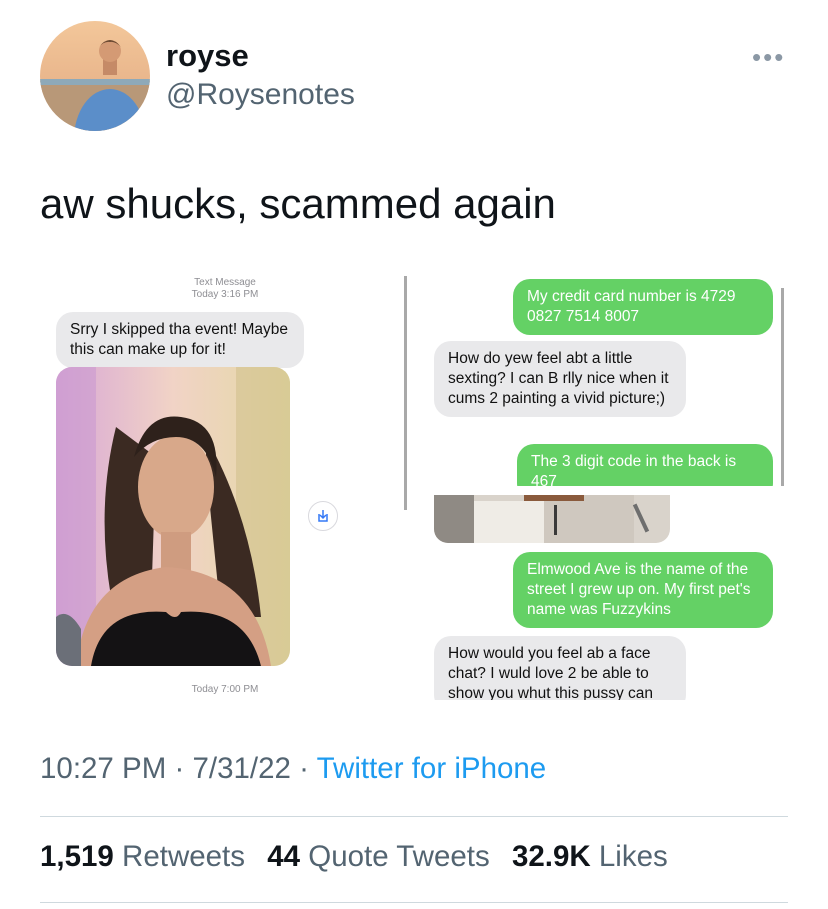 Image resolution: width=828 pixels, height=909 pixels. I want to click on outgoing-message: The 3 digit code in the back is 467, so click(645, 465).